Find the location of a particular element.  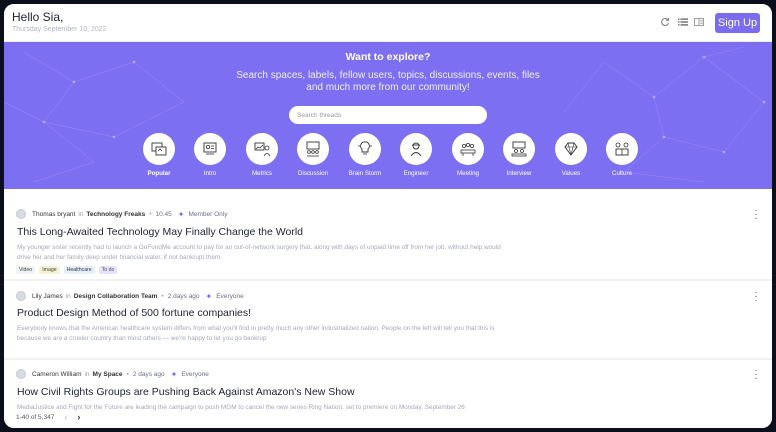

post-time: 10.45 is located at coordinates (163, 214).